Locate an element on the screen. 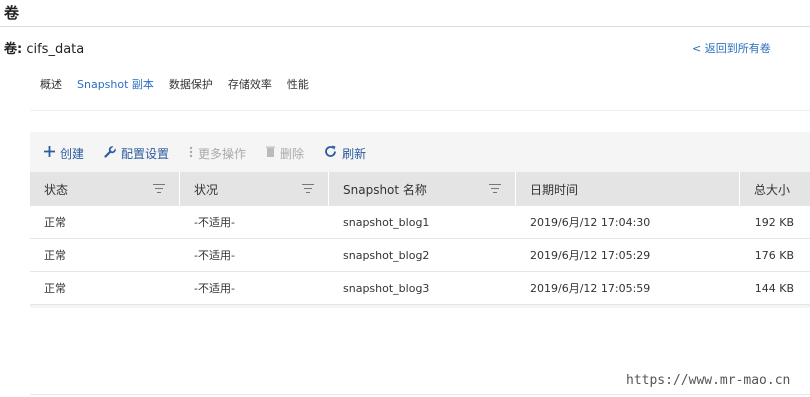  tab-data-protection: 数据保护 is located at coordinates (191, 84).